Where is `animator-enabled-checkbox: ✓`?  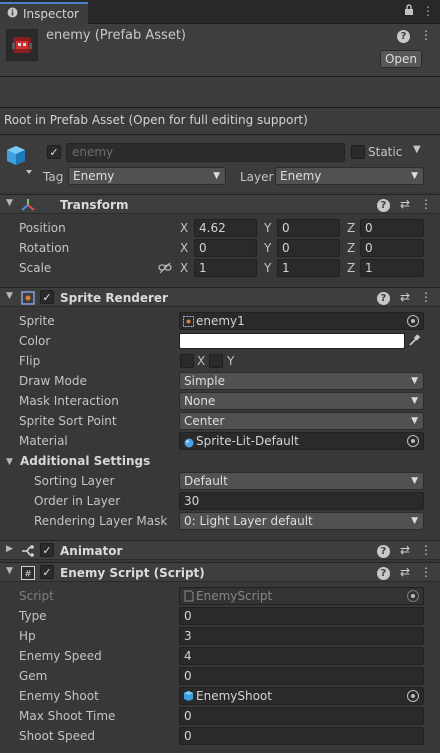
animator-enabled-checkbox: ✓ is located at coordinates (47, 550).